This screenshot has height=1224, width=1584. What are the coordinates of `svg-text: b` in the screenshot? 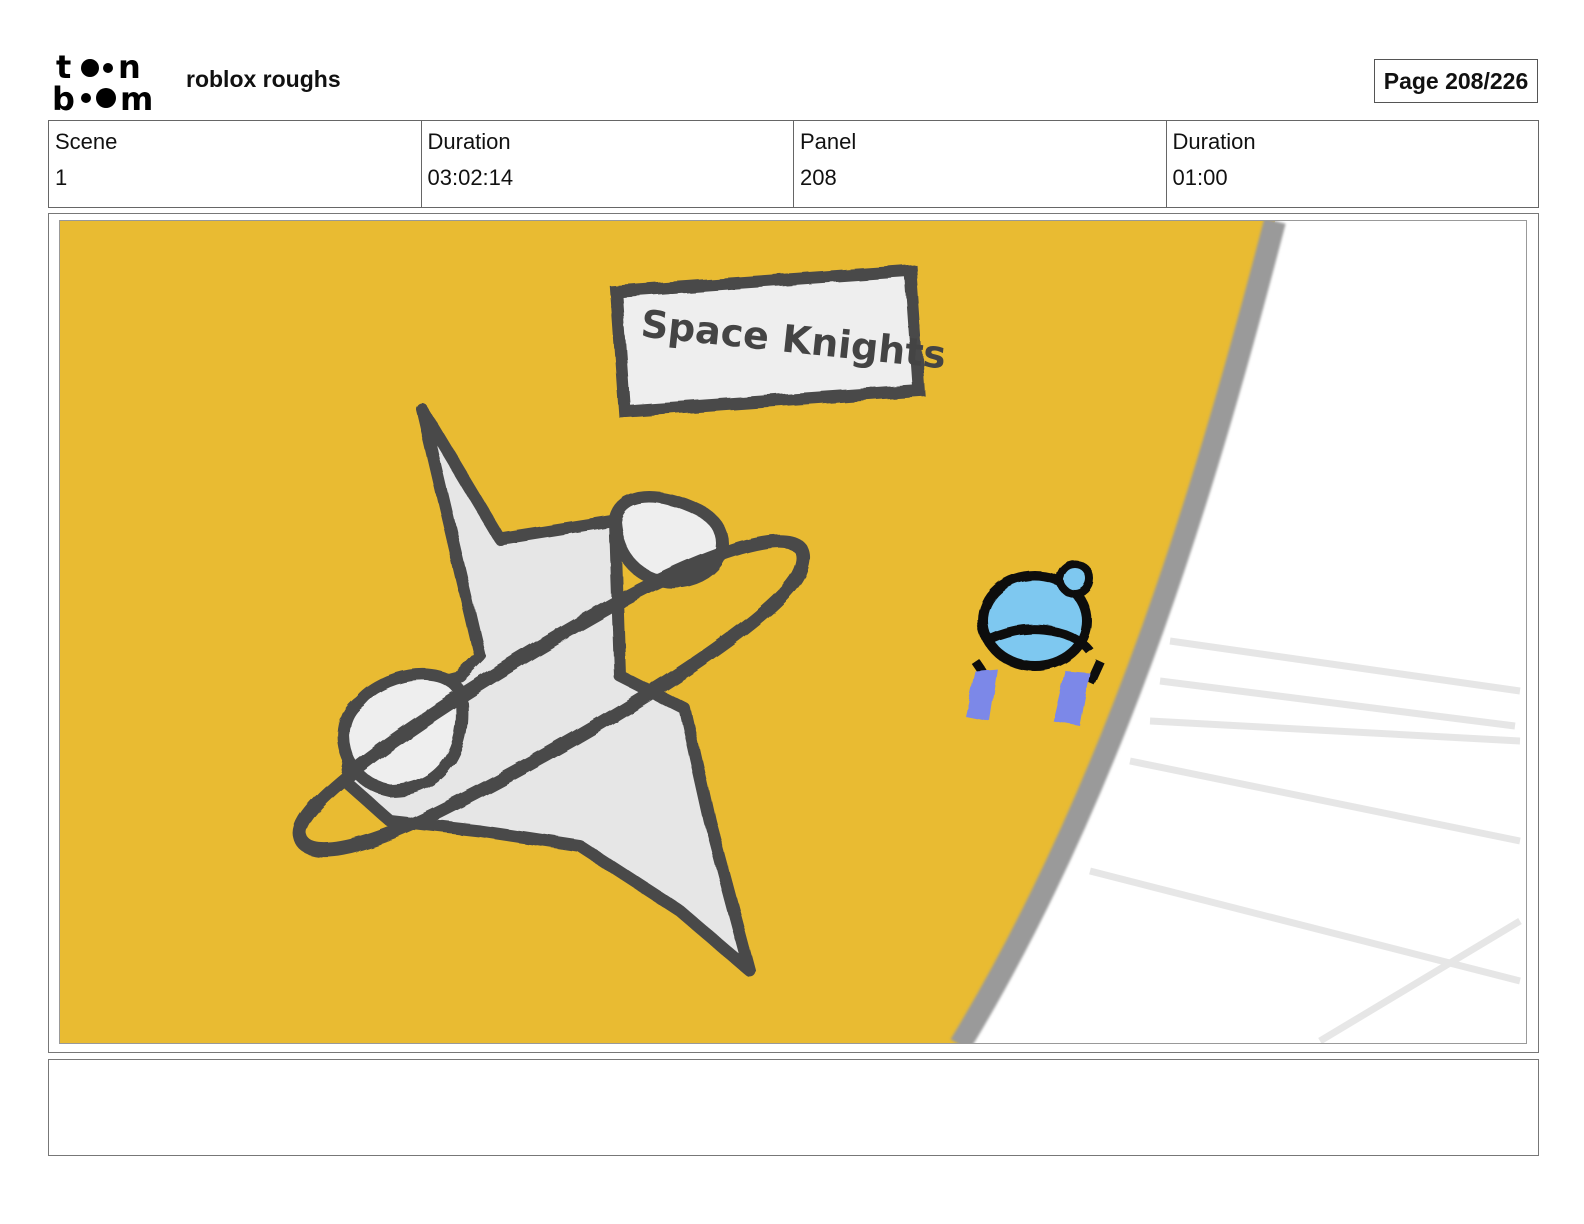 It's located at (63, 96).